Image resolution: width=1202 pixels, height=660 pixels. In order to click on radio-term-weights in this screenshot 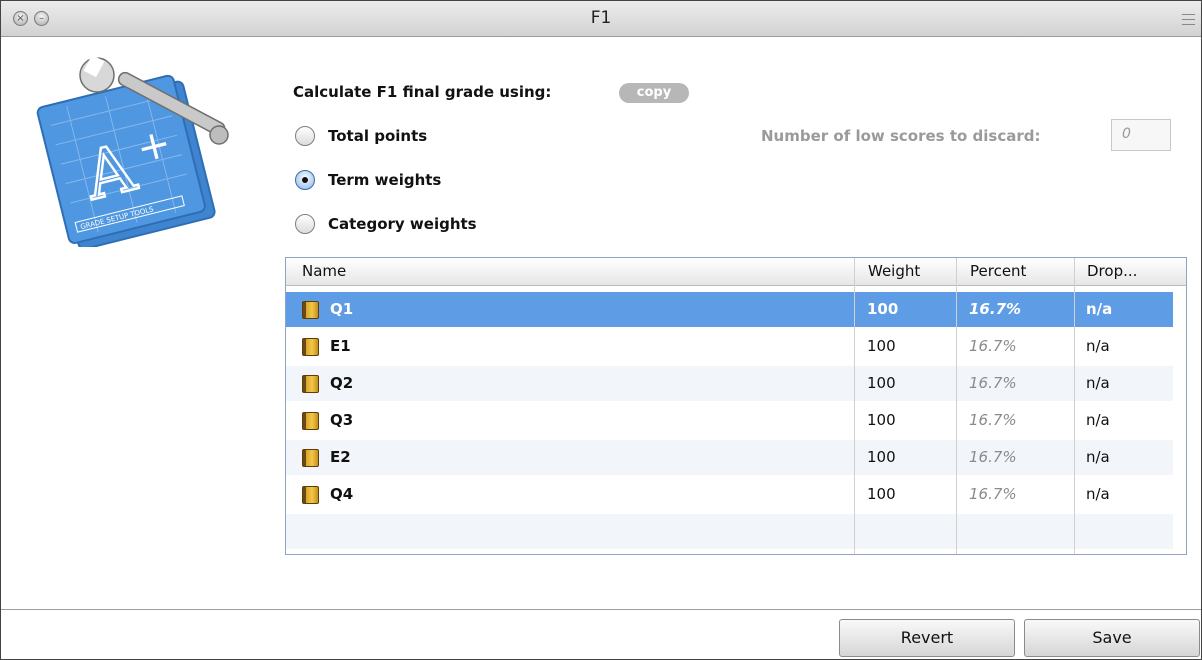, I will do `click(305, 180)`.